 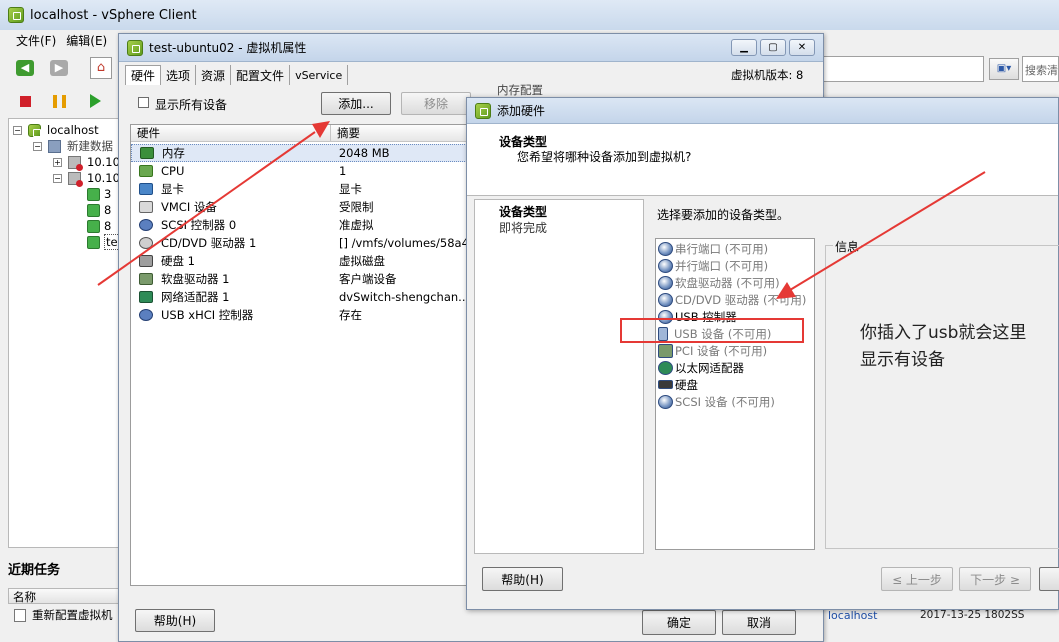 I want to click on arrow-head-usb, so click(x=786, y=290).